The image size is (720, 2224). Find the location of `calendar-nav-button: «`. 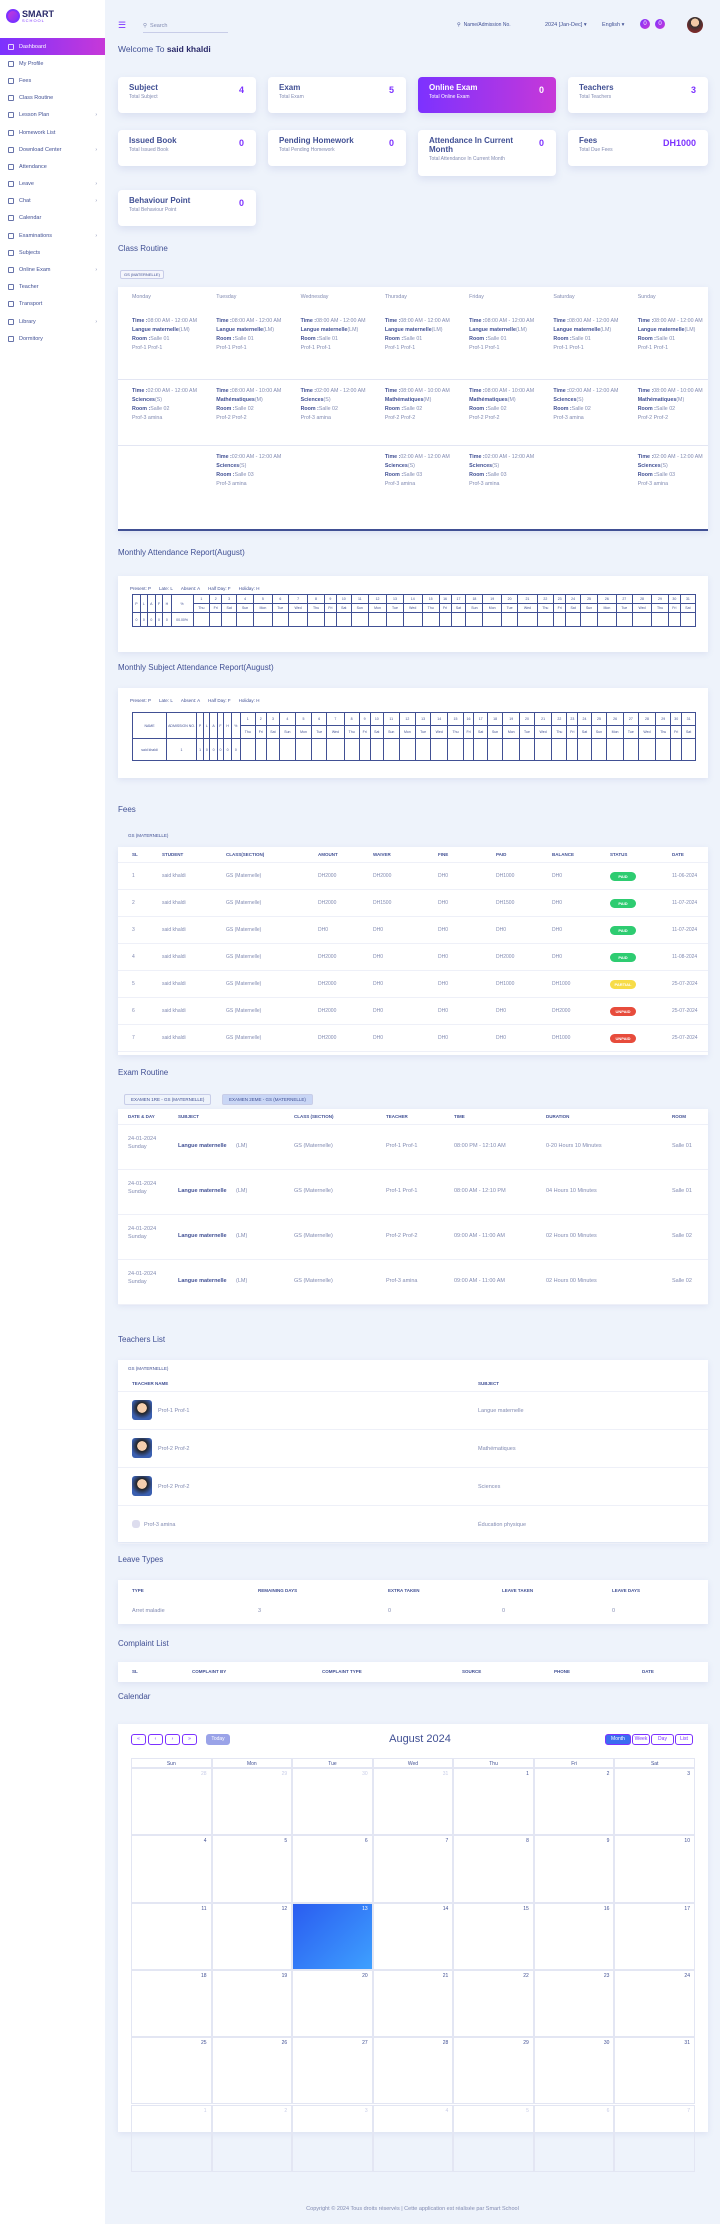

calendar-nav-button: « is located at coordinates (138, 1739).